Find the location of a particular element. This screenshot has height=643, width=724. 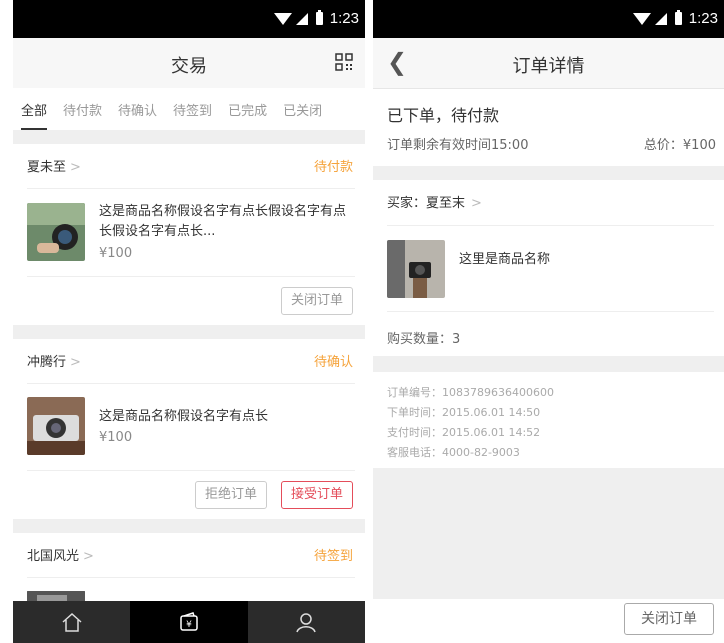

home-icon is located at coordinates (72, 622).